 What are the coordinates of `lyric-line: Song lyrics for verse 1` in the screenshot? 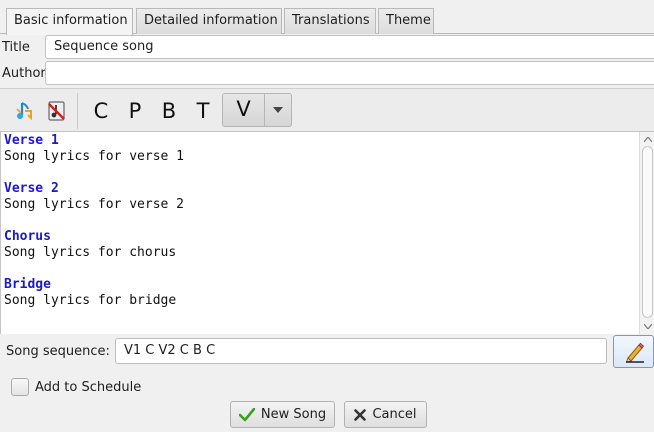 It's located at (94, 156).